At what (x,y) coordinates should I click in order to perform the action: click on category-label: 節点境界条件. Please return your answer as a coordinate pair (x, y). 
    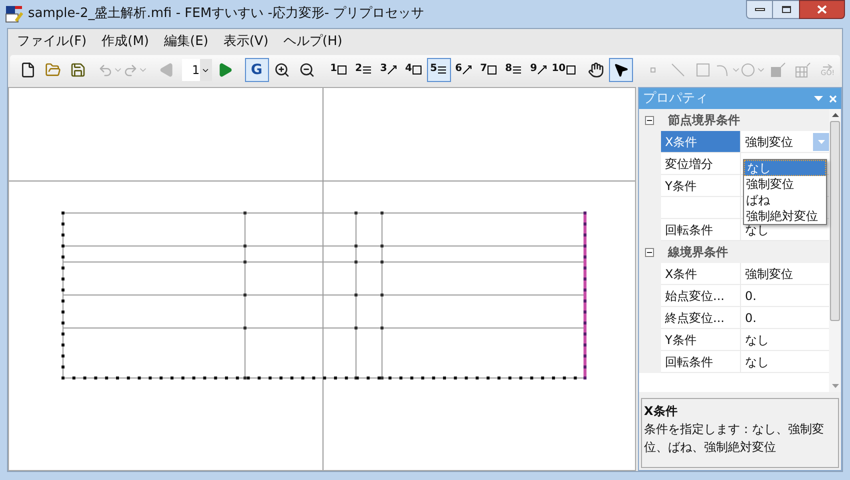
    Looking at the image, I should click on (704, 120).